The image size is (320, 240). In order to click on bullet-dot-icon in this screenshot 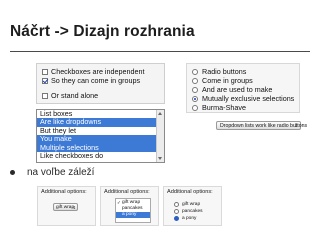, I will do `click(12, 172)`.